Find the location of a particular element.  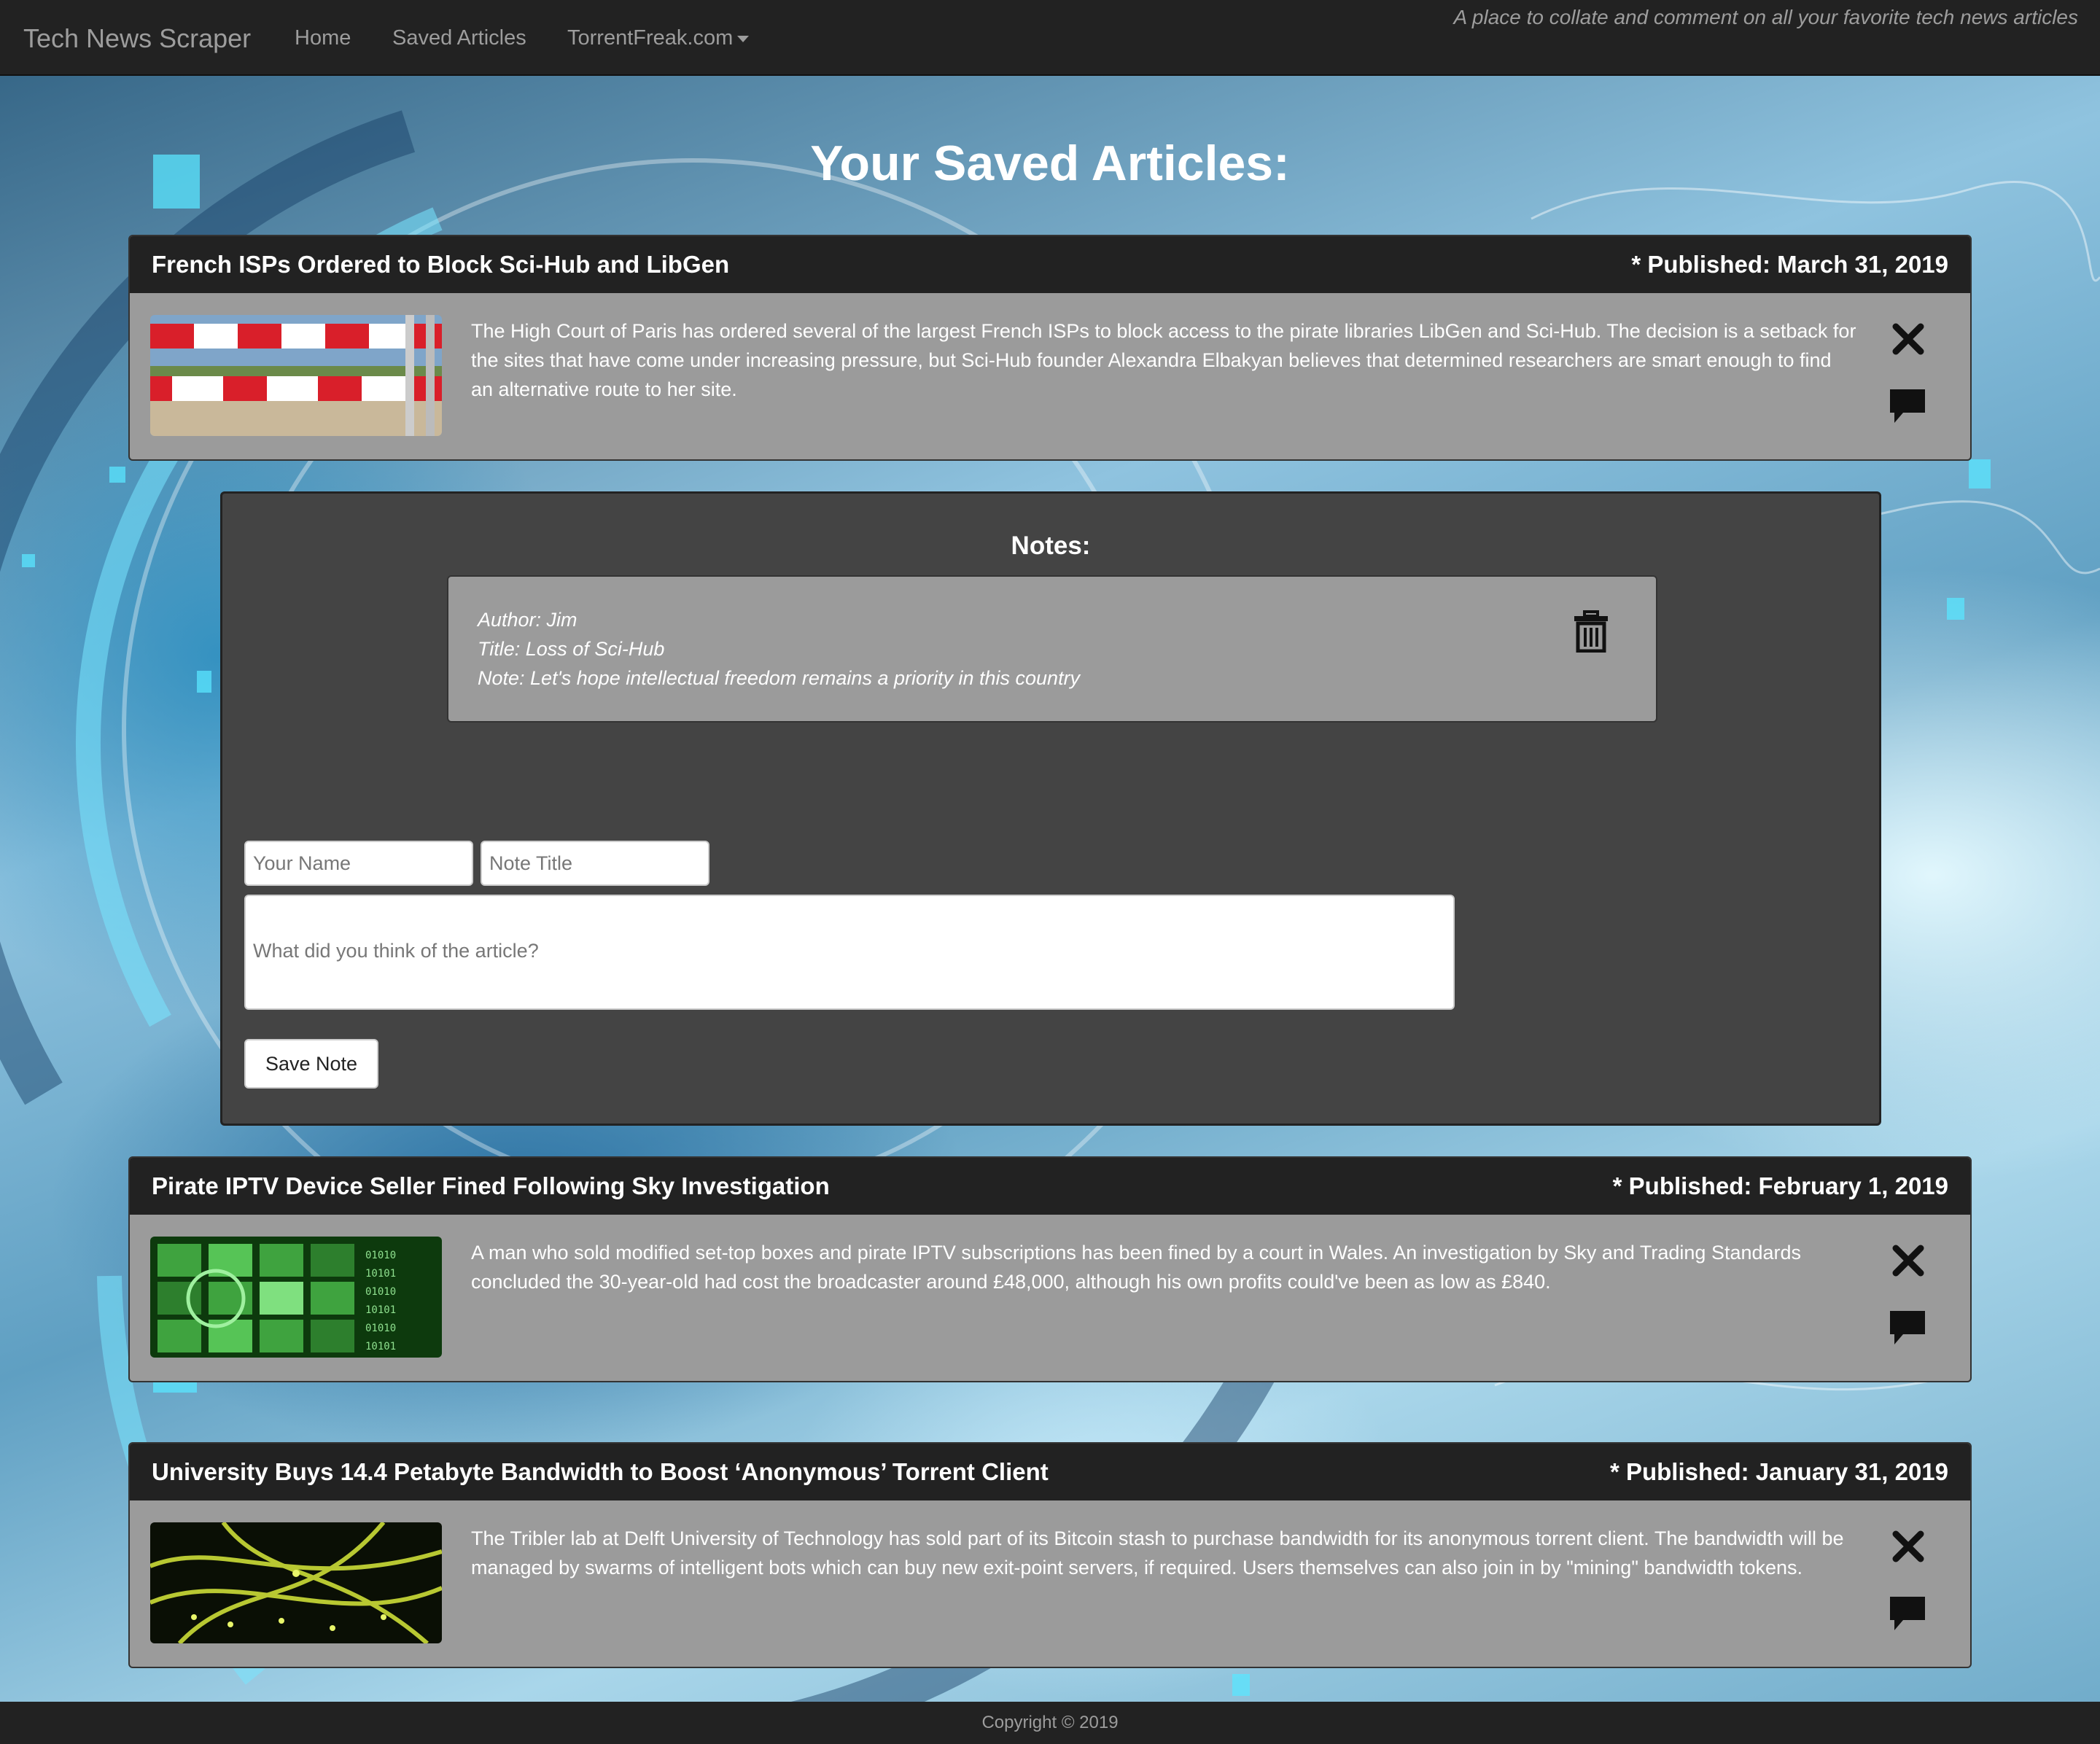

copyright-text: Copyright © 2019 is located at coordinates (1050, 1722).